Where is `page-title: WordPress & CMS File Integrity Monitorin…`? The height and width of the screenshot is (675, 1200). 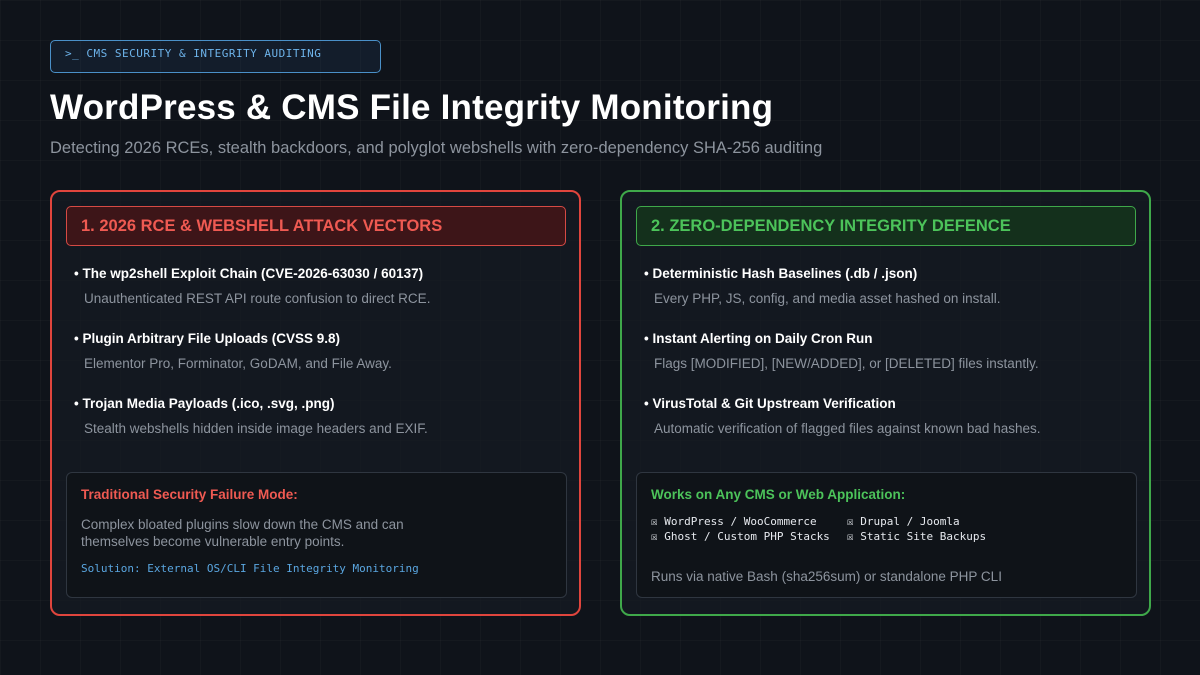
page-title: WordPress & CMS File Integrity Monitorin… is located at coordinates (412, 107).